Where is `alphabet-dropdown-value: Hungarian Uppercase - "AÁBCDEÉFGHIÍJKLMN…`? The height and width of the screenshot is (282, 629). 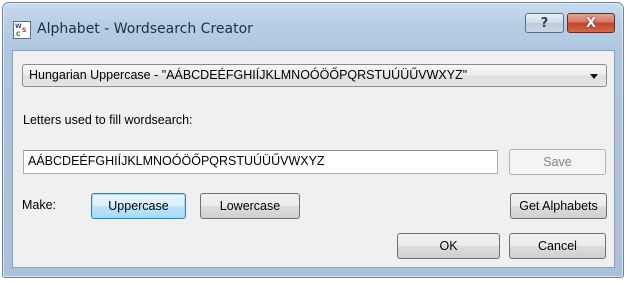
alphabet-dropdown-value: Hungarian Uppercase - "AÁBCDEÉFGHIÍJKLMN… is located at coordinates (248, 75).